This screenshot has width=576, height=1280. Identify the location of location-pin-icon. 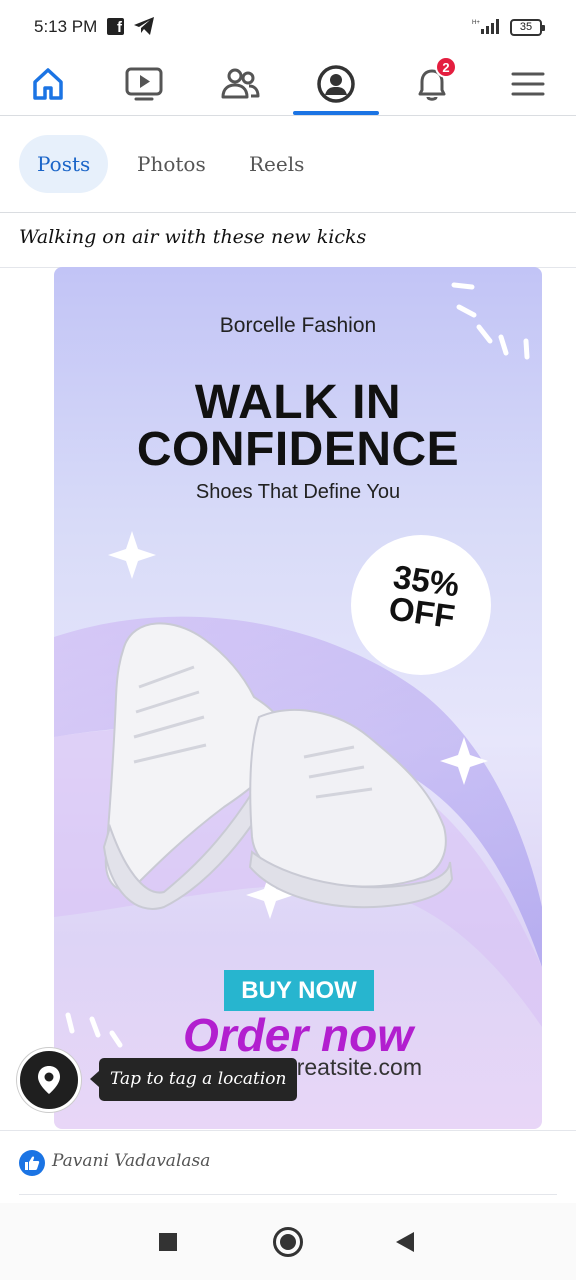
(49, 1080).